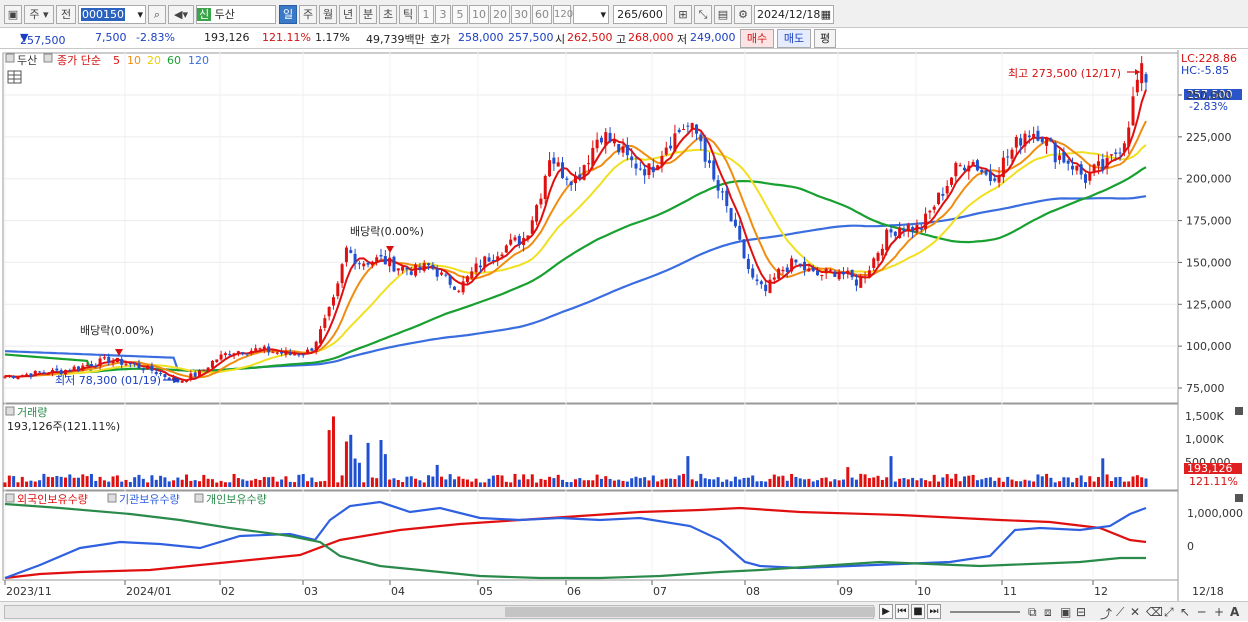  I want to click on indiv-menu-icon, so click(199, 498).